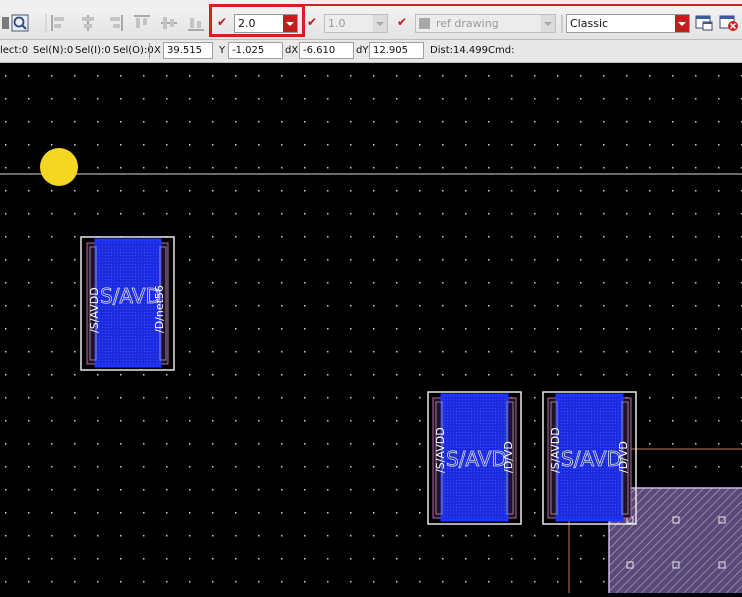 This screenshot has width=742, height=597. I want to click on y-label: Y, so click(222, 50).